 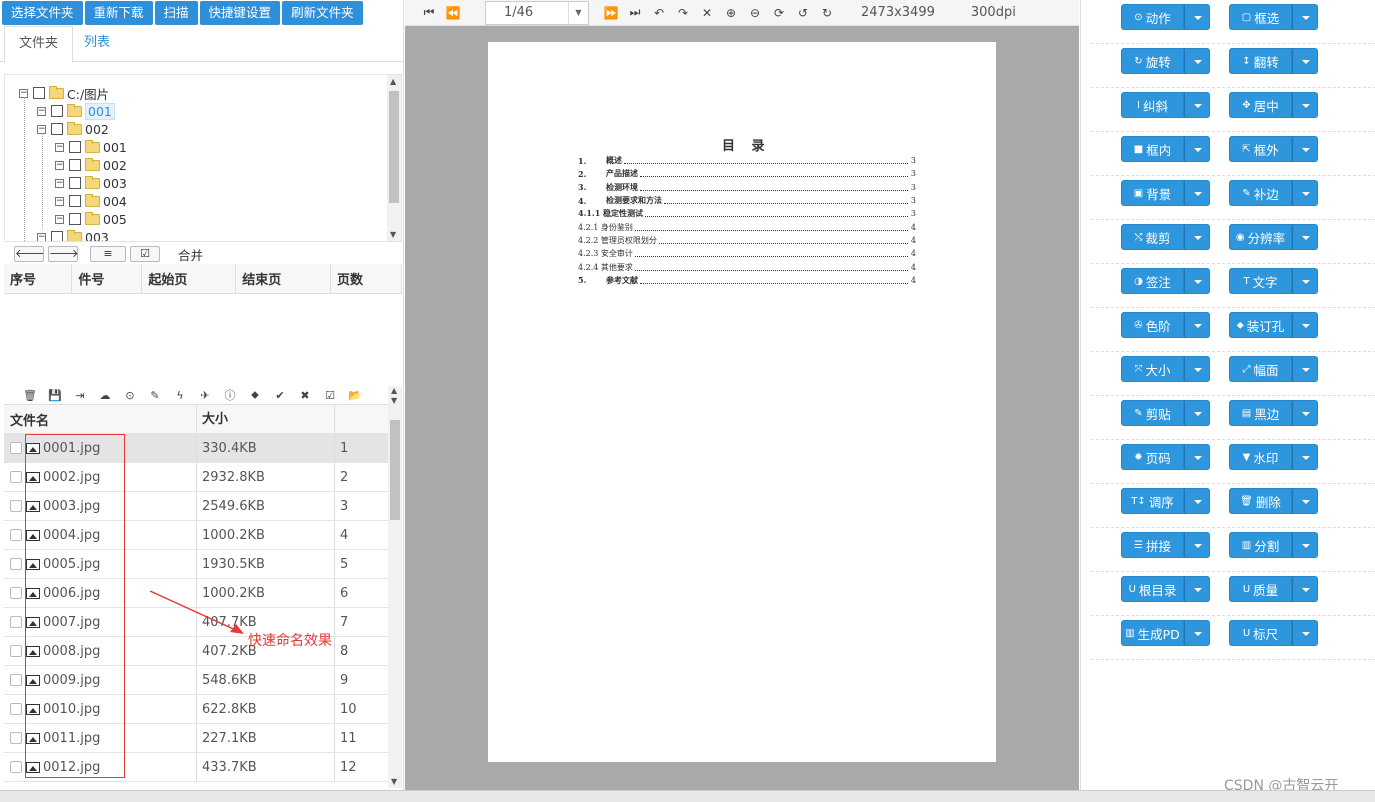 I want to click on tool-button: ⬥ 装订孔, so click(x=1260, y=325).